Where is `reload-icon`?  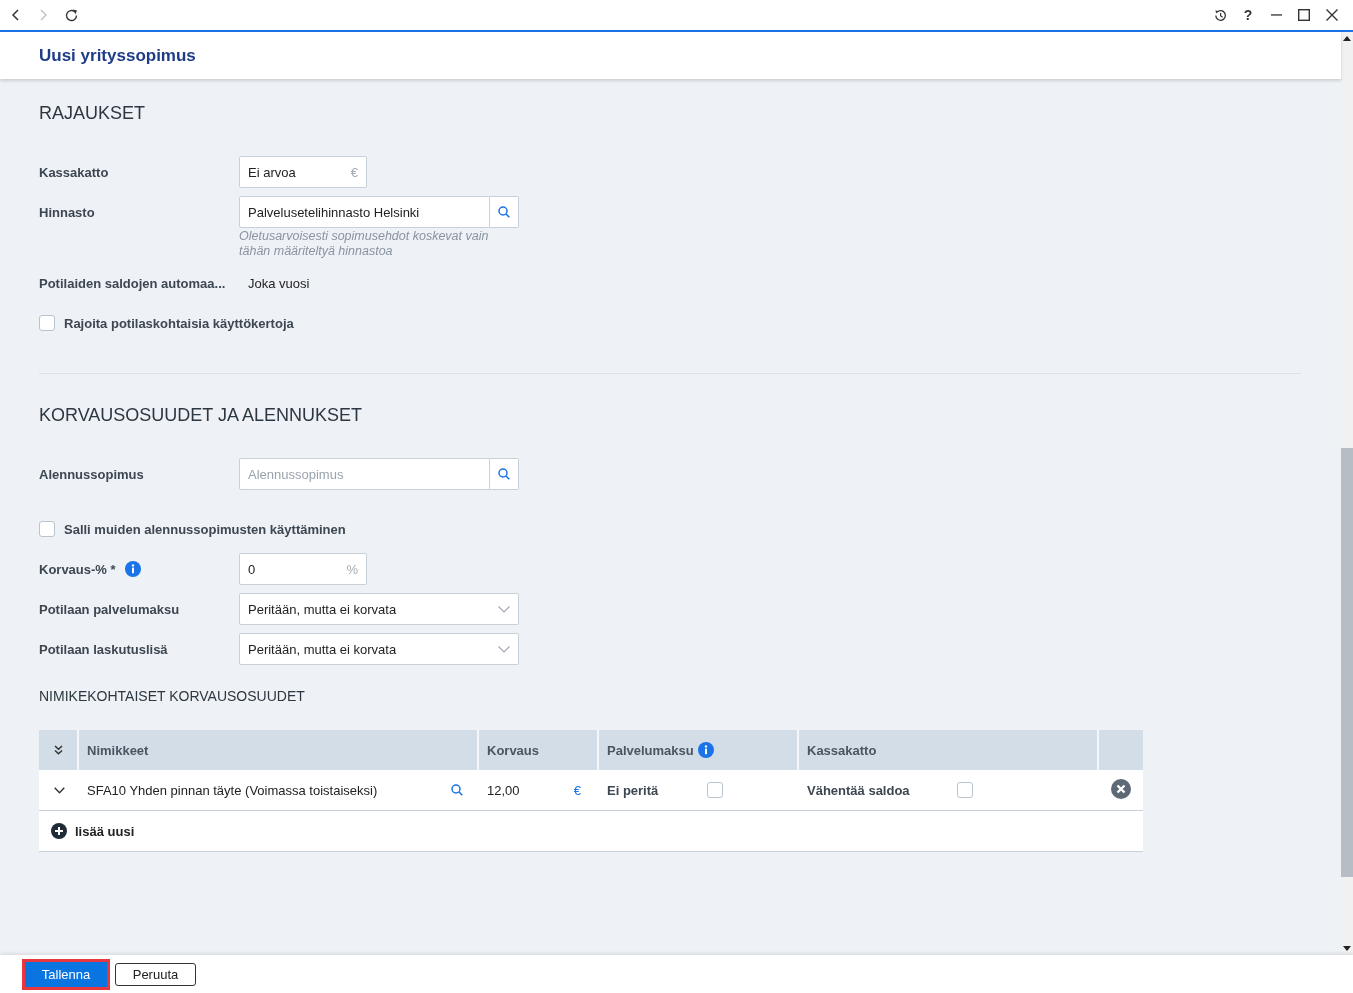
reload-icon is located at coordinates (71, 15).